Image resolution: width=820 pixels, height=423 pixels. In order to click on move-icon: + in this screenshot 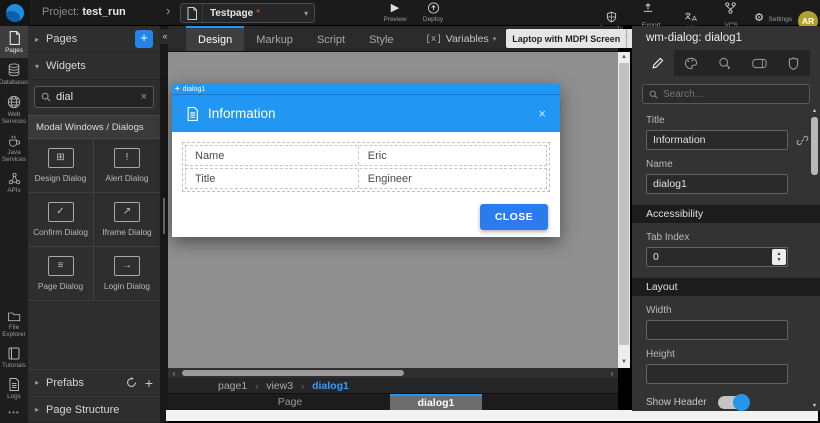, I will do `click(177, 88)`.